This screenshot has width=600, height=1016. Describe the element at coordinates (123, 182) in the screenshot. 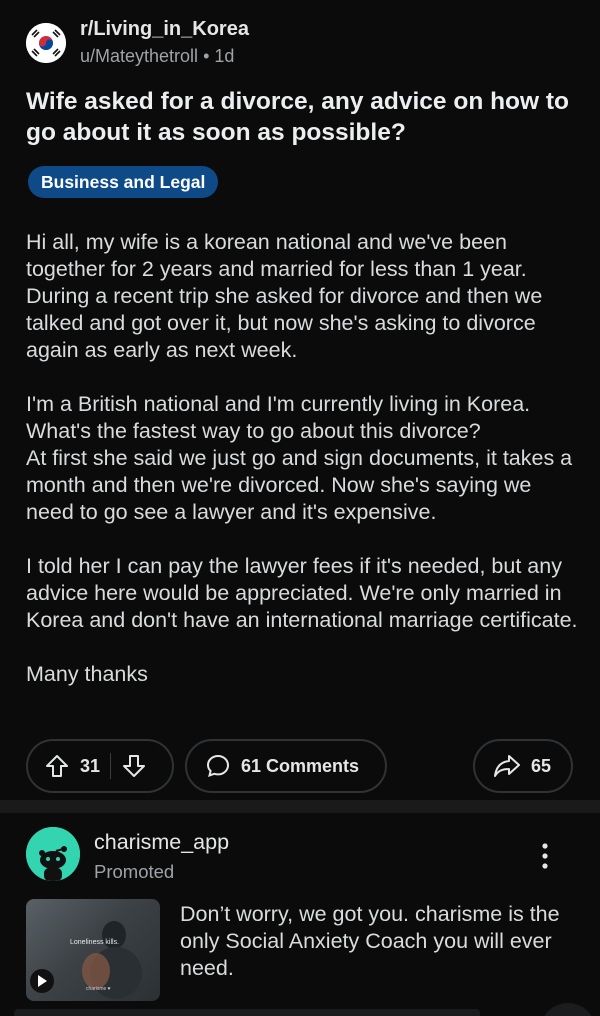

I see `post-flair: Business and Legal` at that location.